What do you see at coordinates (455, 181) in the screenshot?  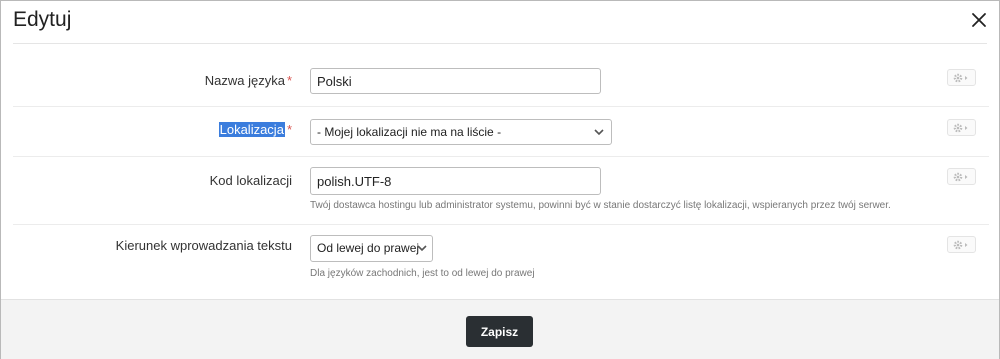 I see `locale-code-input` at bounding box center [455, 181].